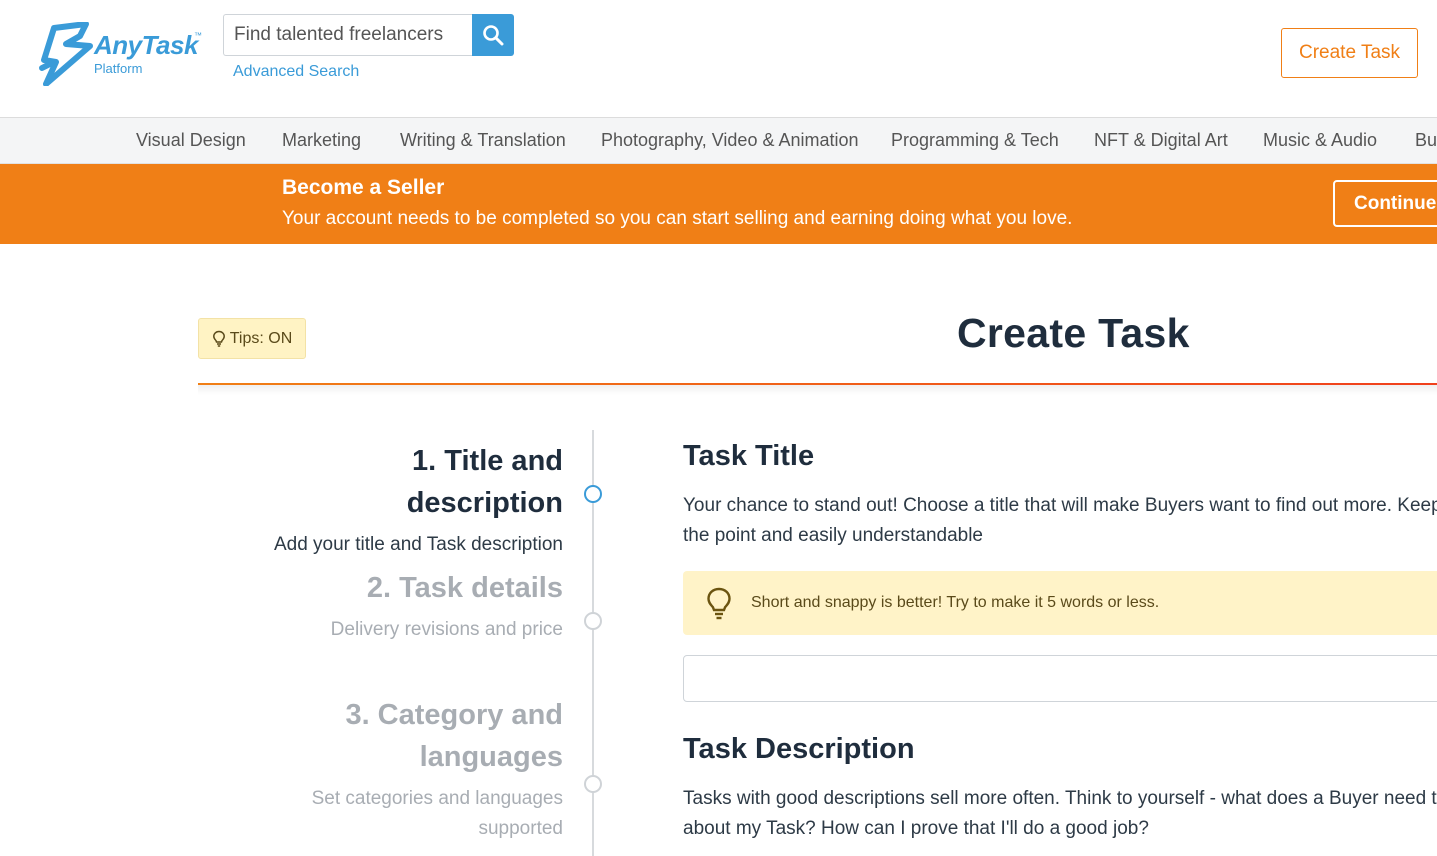  What do you see at coordinates (146, 45) in the screenshot?
I see `brand-name: AnyTask` at bounding box center [146, 45].